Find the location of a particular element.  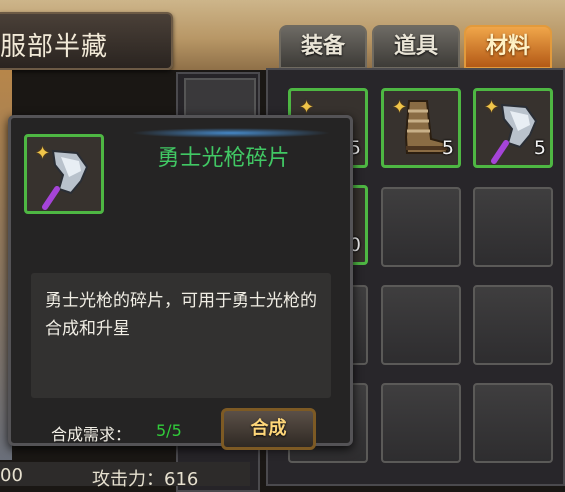

tooltip-item-slot: ✦ is located at coordinates (64, 174).